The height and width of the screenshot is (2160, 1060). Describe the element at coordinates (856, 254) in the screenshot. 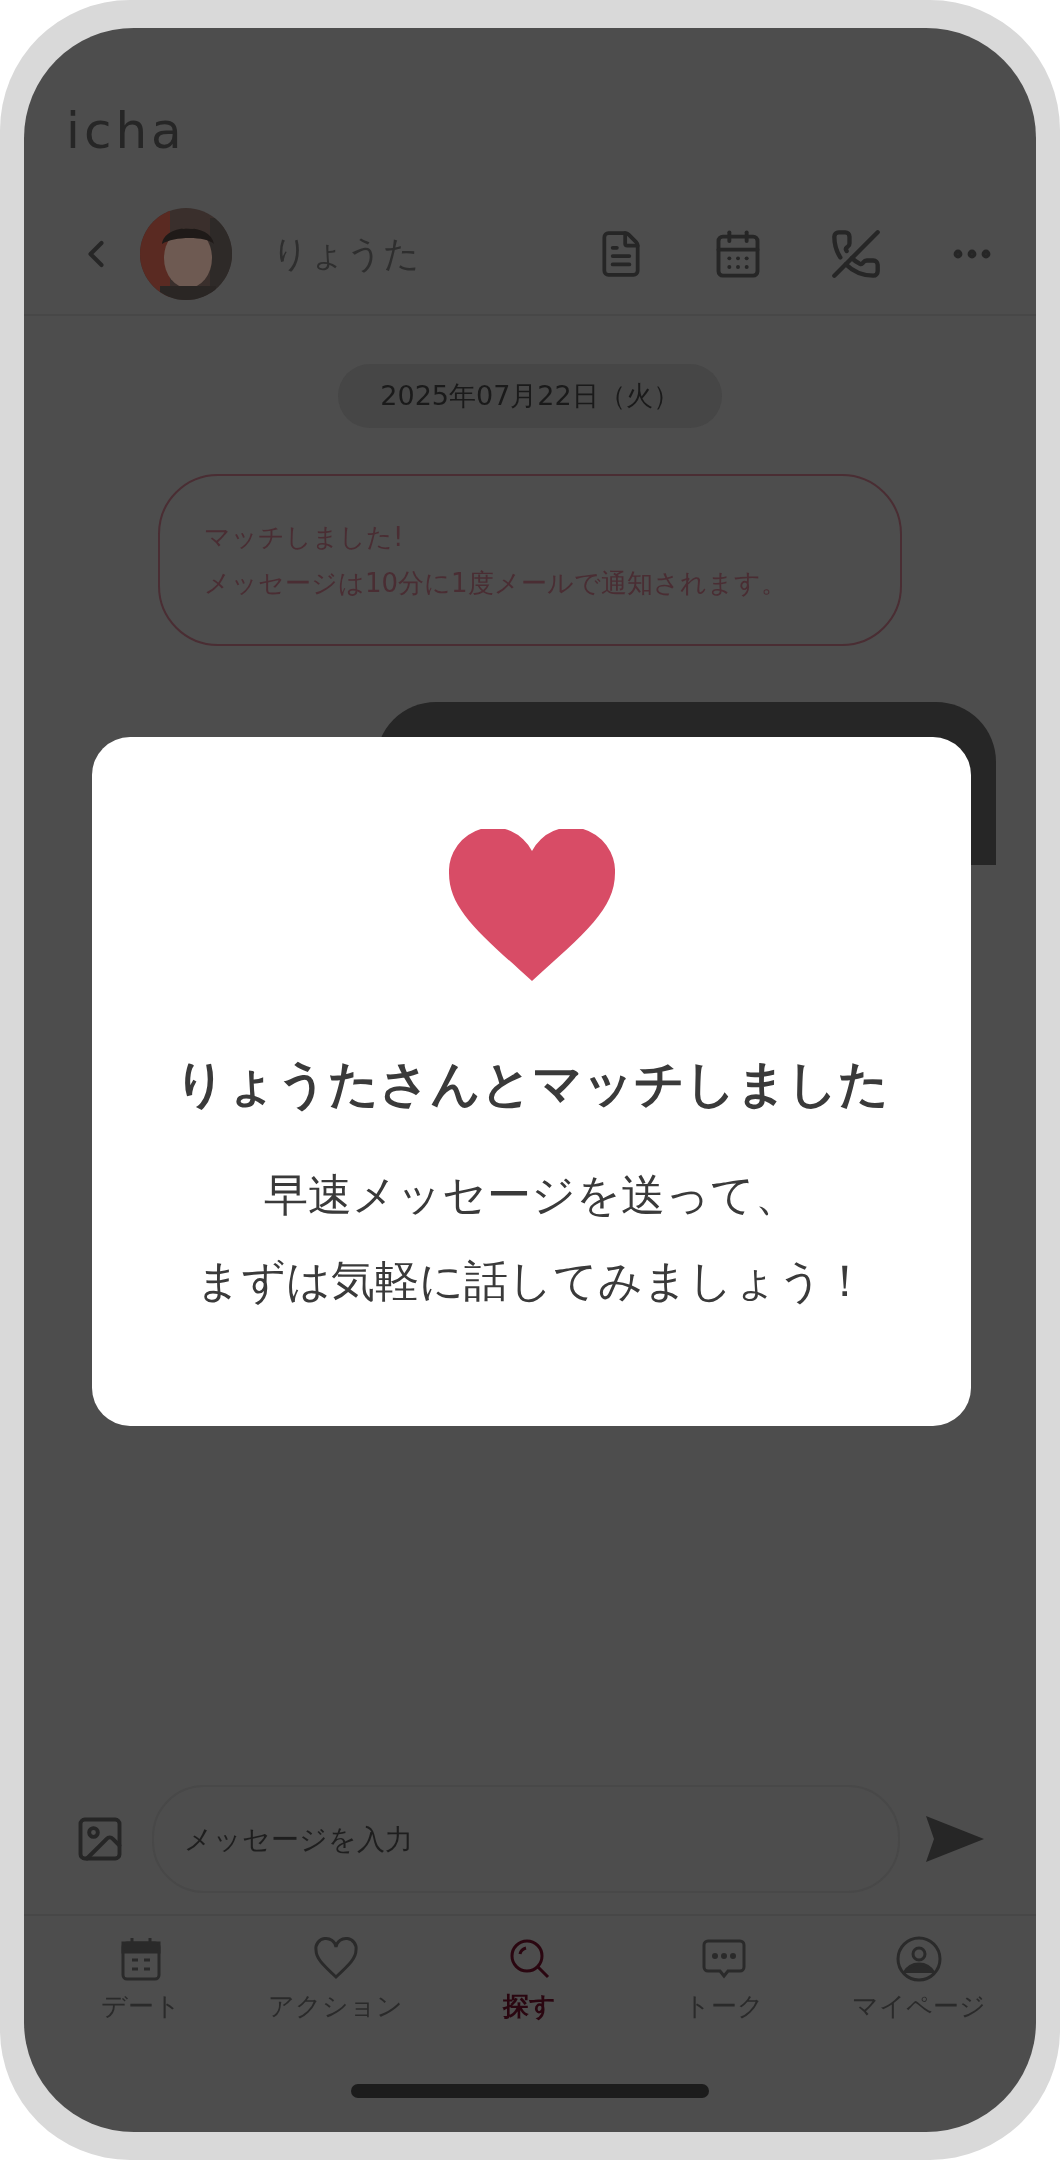

I see `phone-off-icon` at that location.